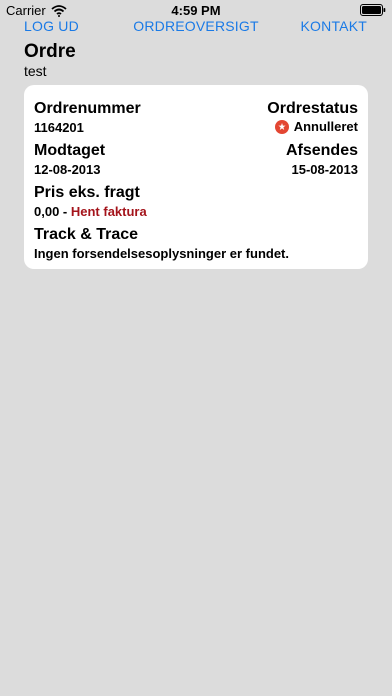  I want to click on price-row: 0,00 - Hent faktura, so click(90, 211).